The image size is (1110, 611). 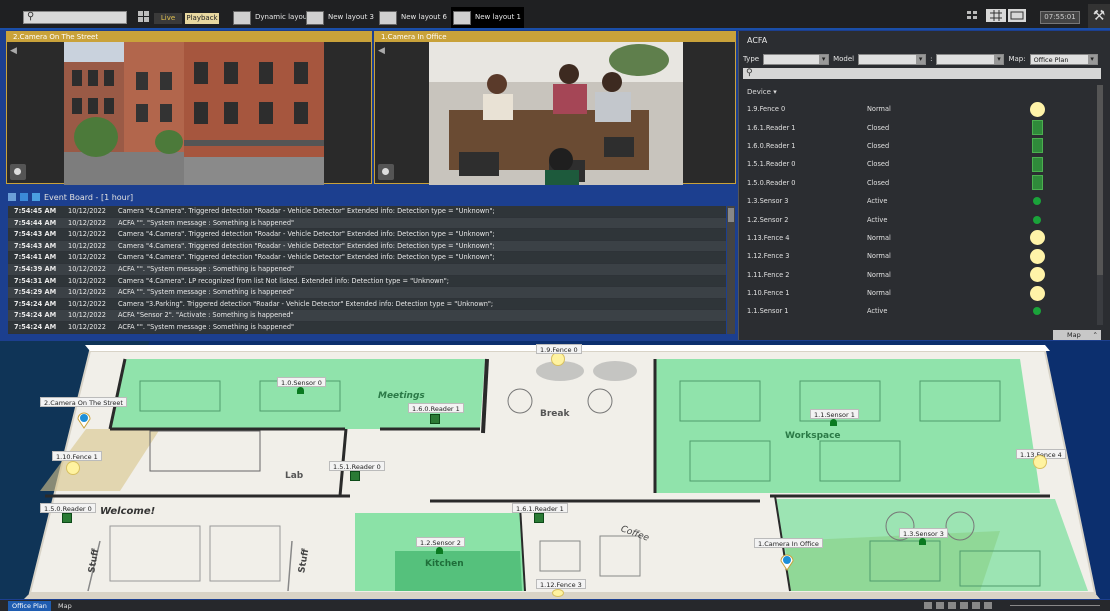 What do you see at coordinates (29, 606) in the screenshot?
I see `tab-office-plan: Office Plan` at bounding box center [29, 606].